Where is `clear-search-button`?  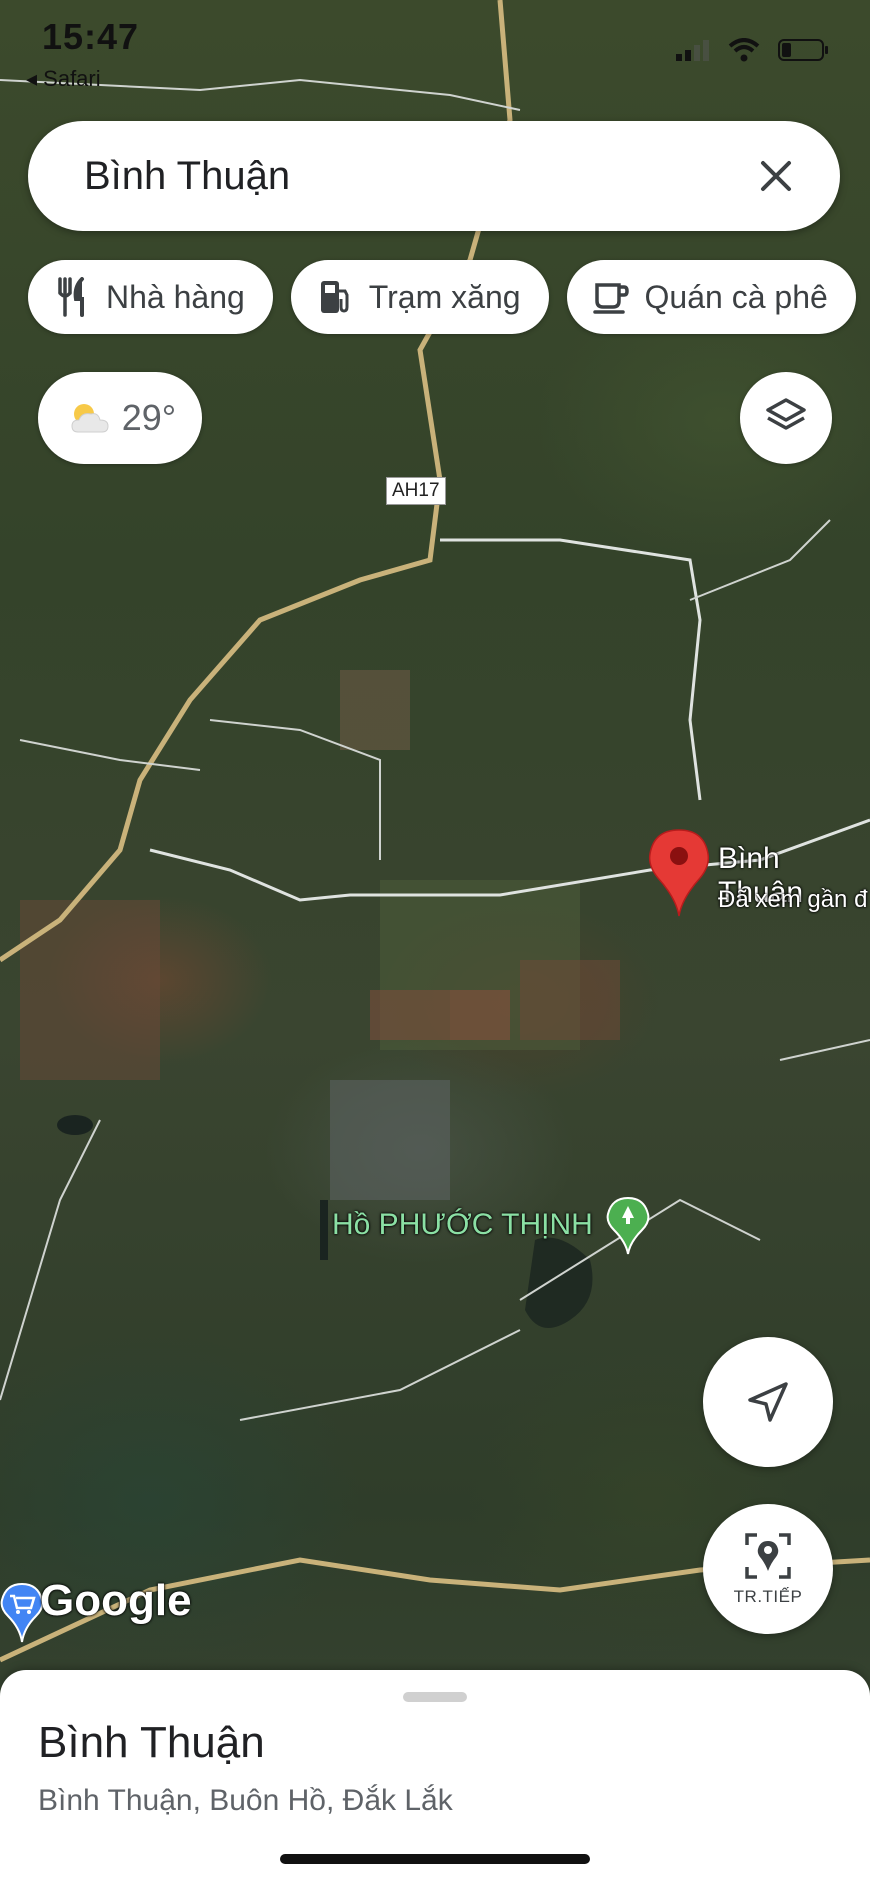 clear-search-button is located at coordinates (776, 176).